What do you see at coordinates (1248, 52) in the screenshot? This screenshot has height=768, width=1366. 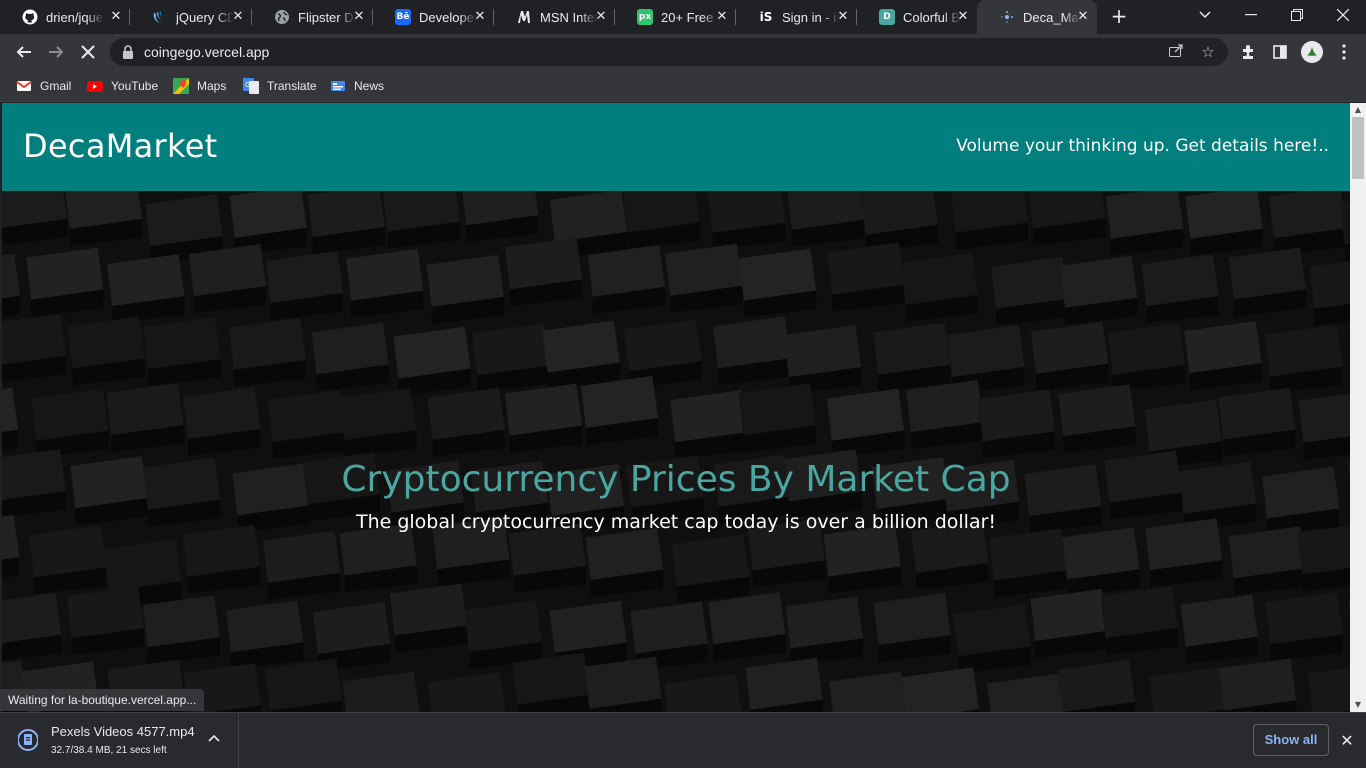 I see `extensions-icon` at bounding box center [1248, 52].